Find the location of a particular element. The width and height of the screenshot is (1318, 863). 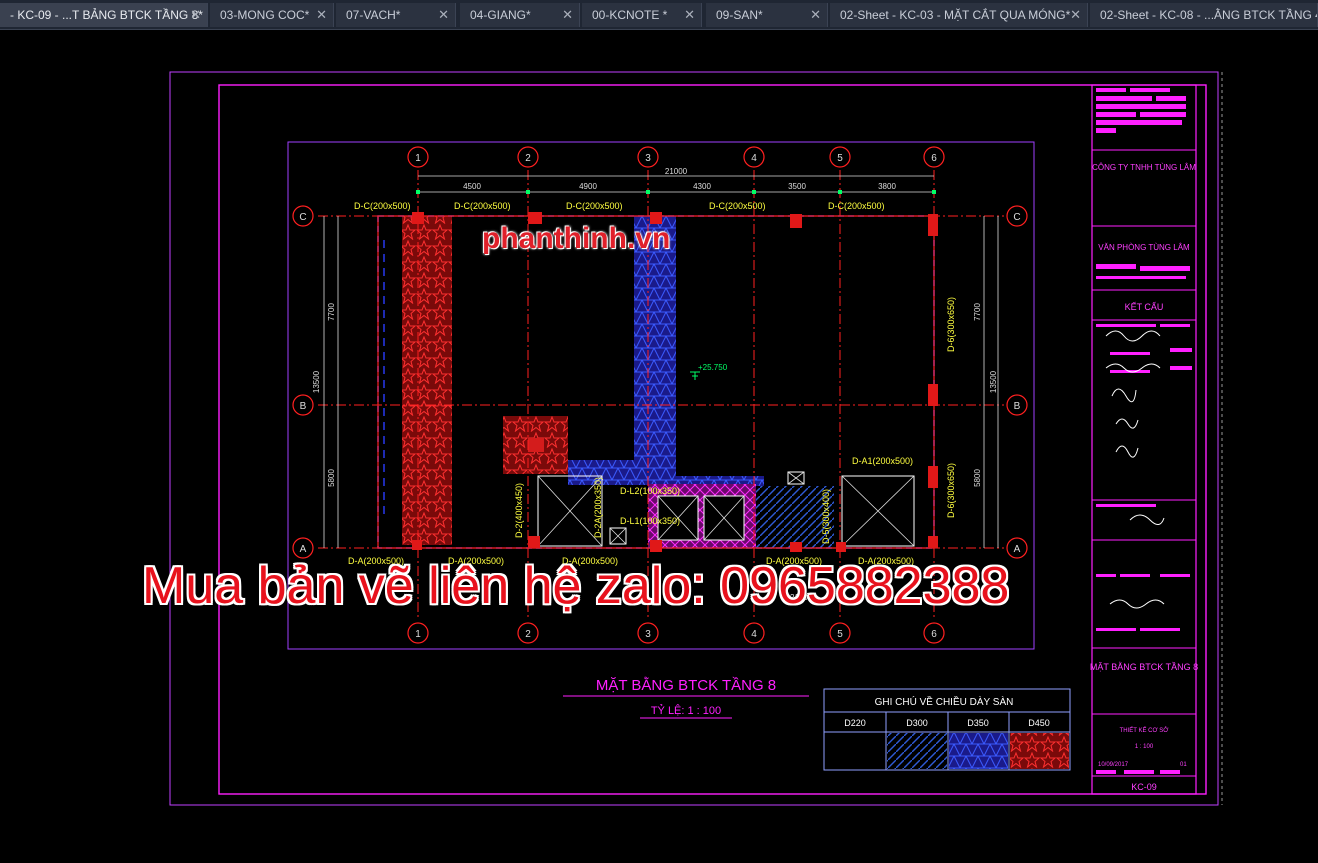

slab-d450 is located at coordinates (427, 380).